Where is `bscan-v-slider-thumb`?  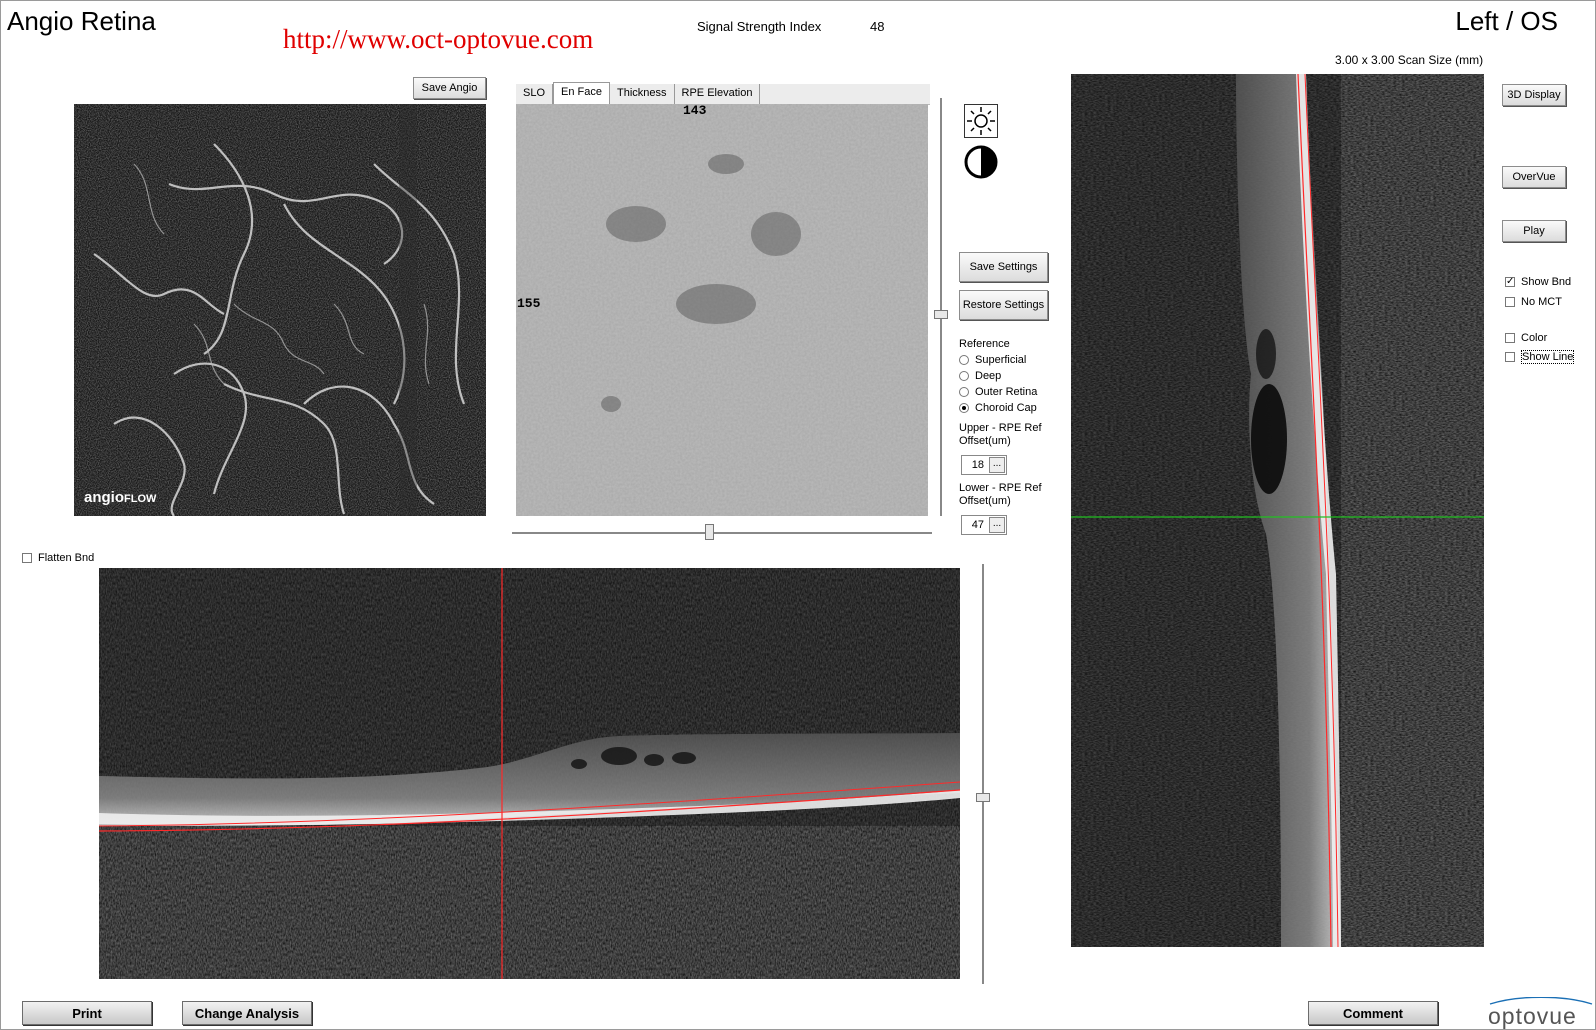
bscan-v-slider-thumb is located at coordinates (983, 797).